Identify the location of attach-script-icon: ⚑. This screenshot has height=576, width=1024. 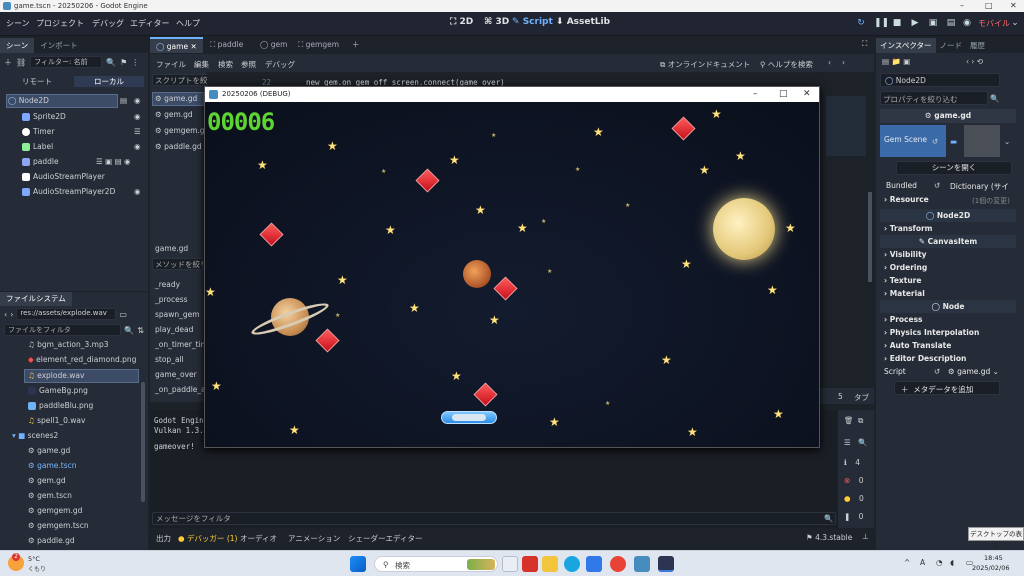
(123, 62).